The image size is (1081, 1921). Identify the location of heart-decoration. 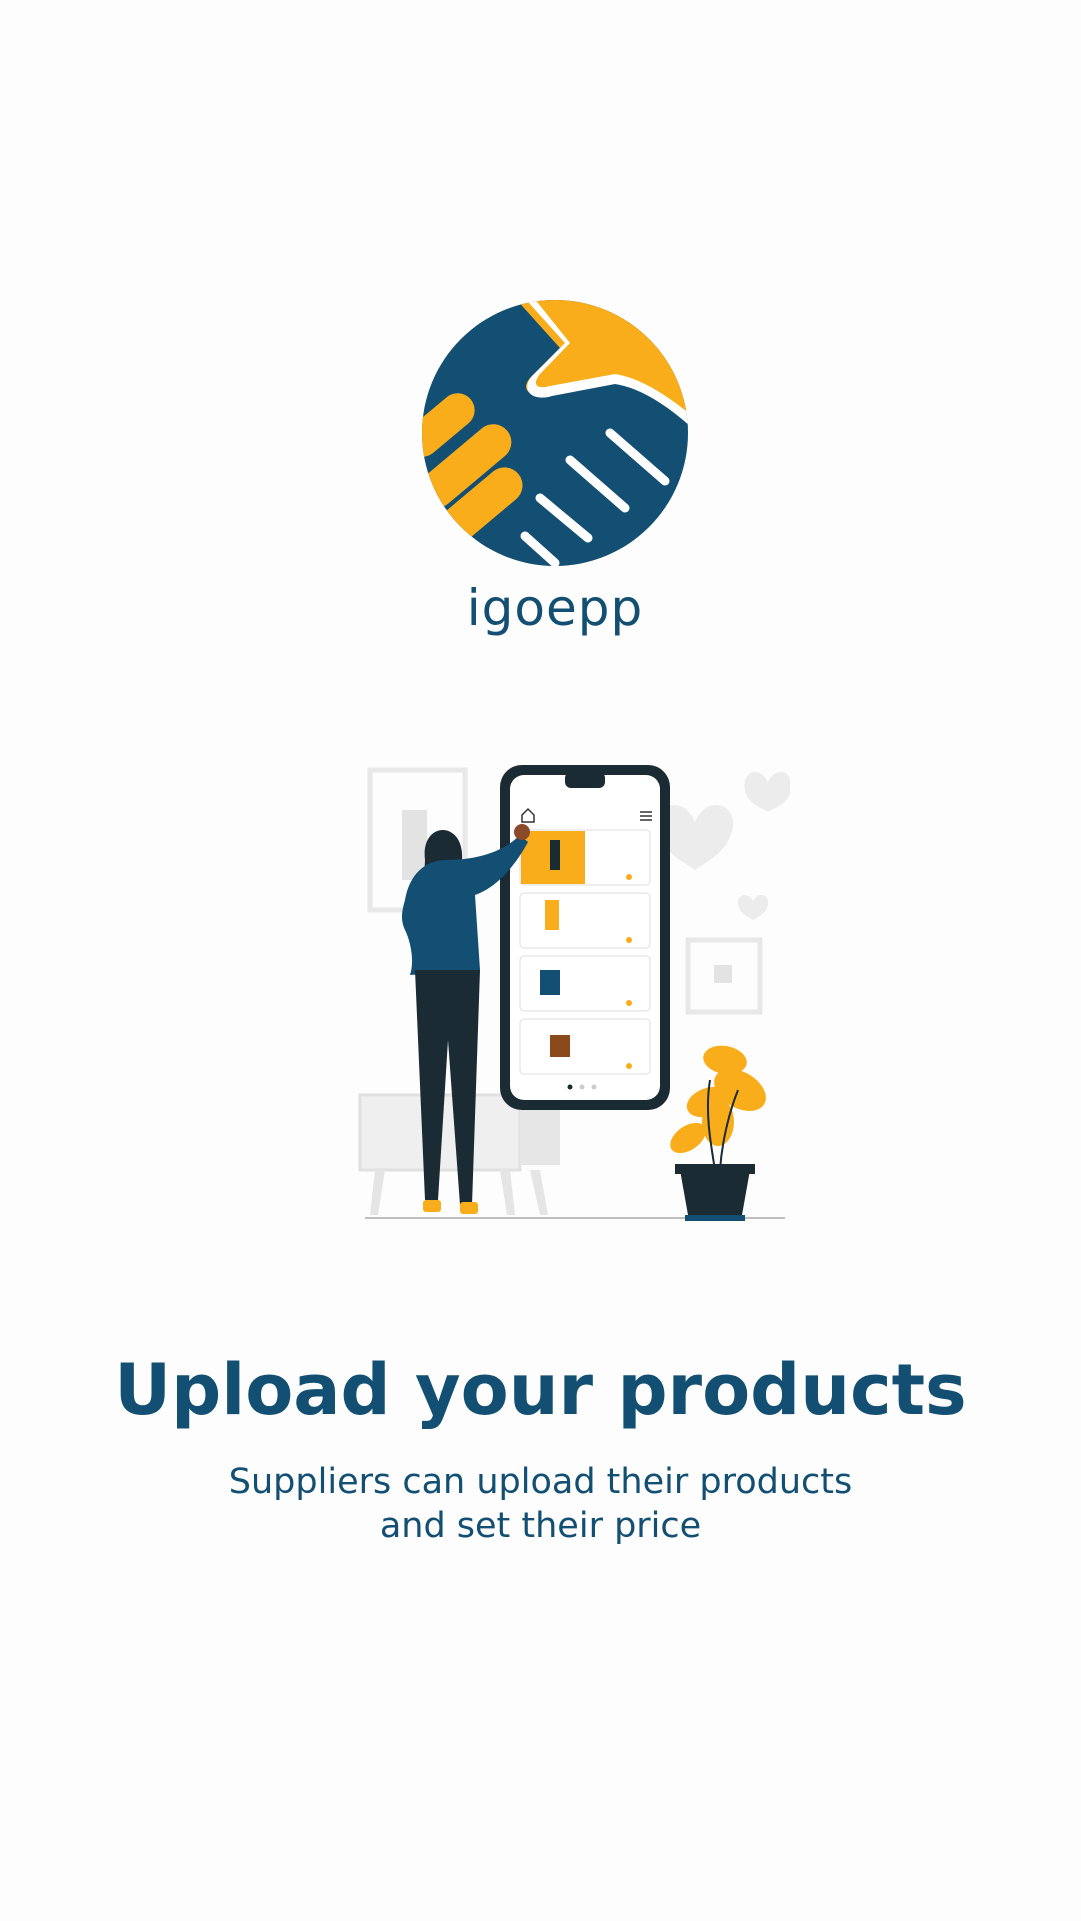
(723, 846).